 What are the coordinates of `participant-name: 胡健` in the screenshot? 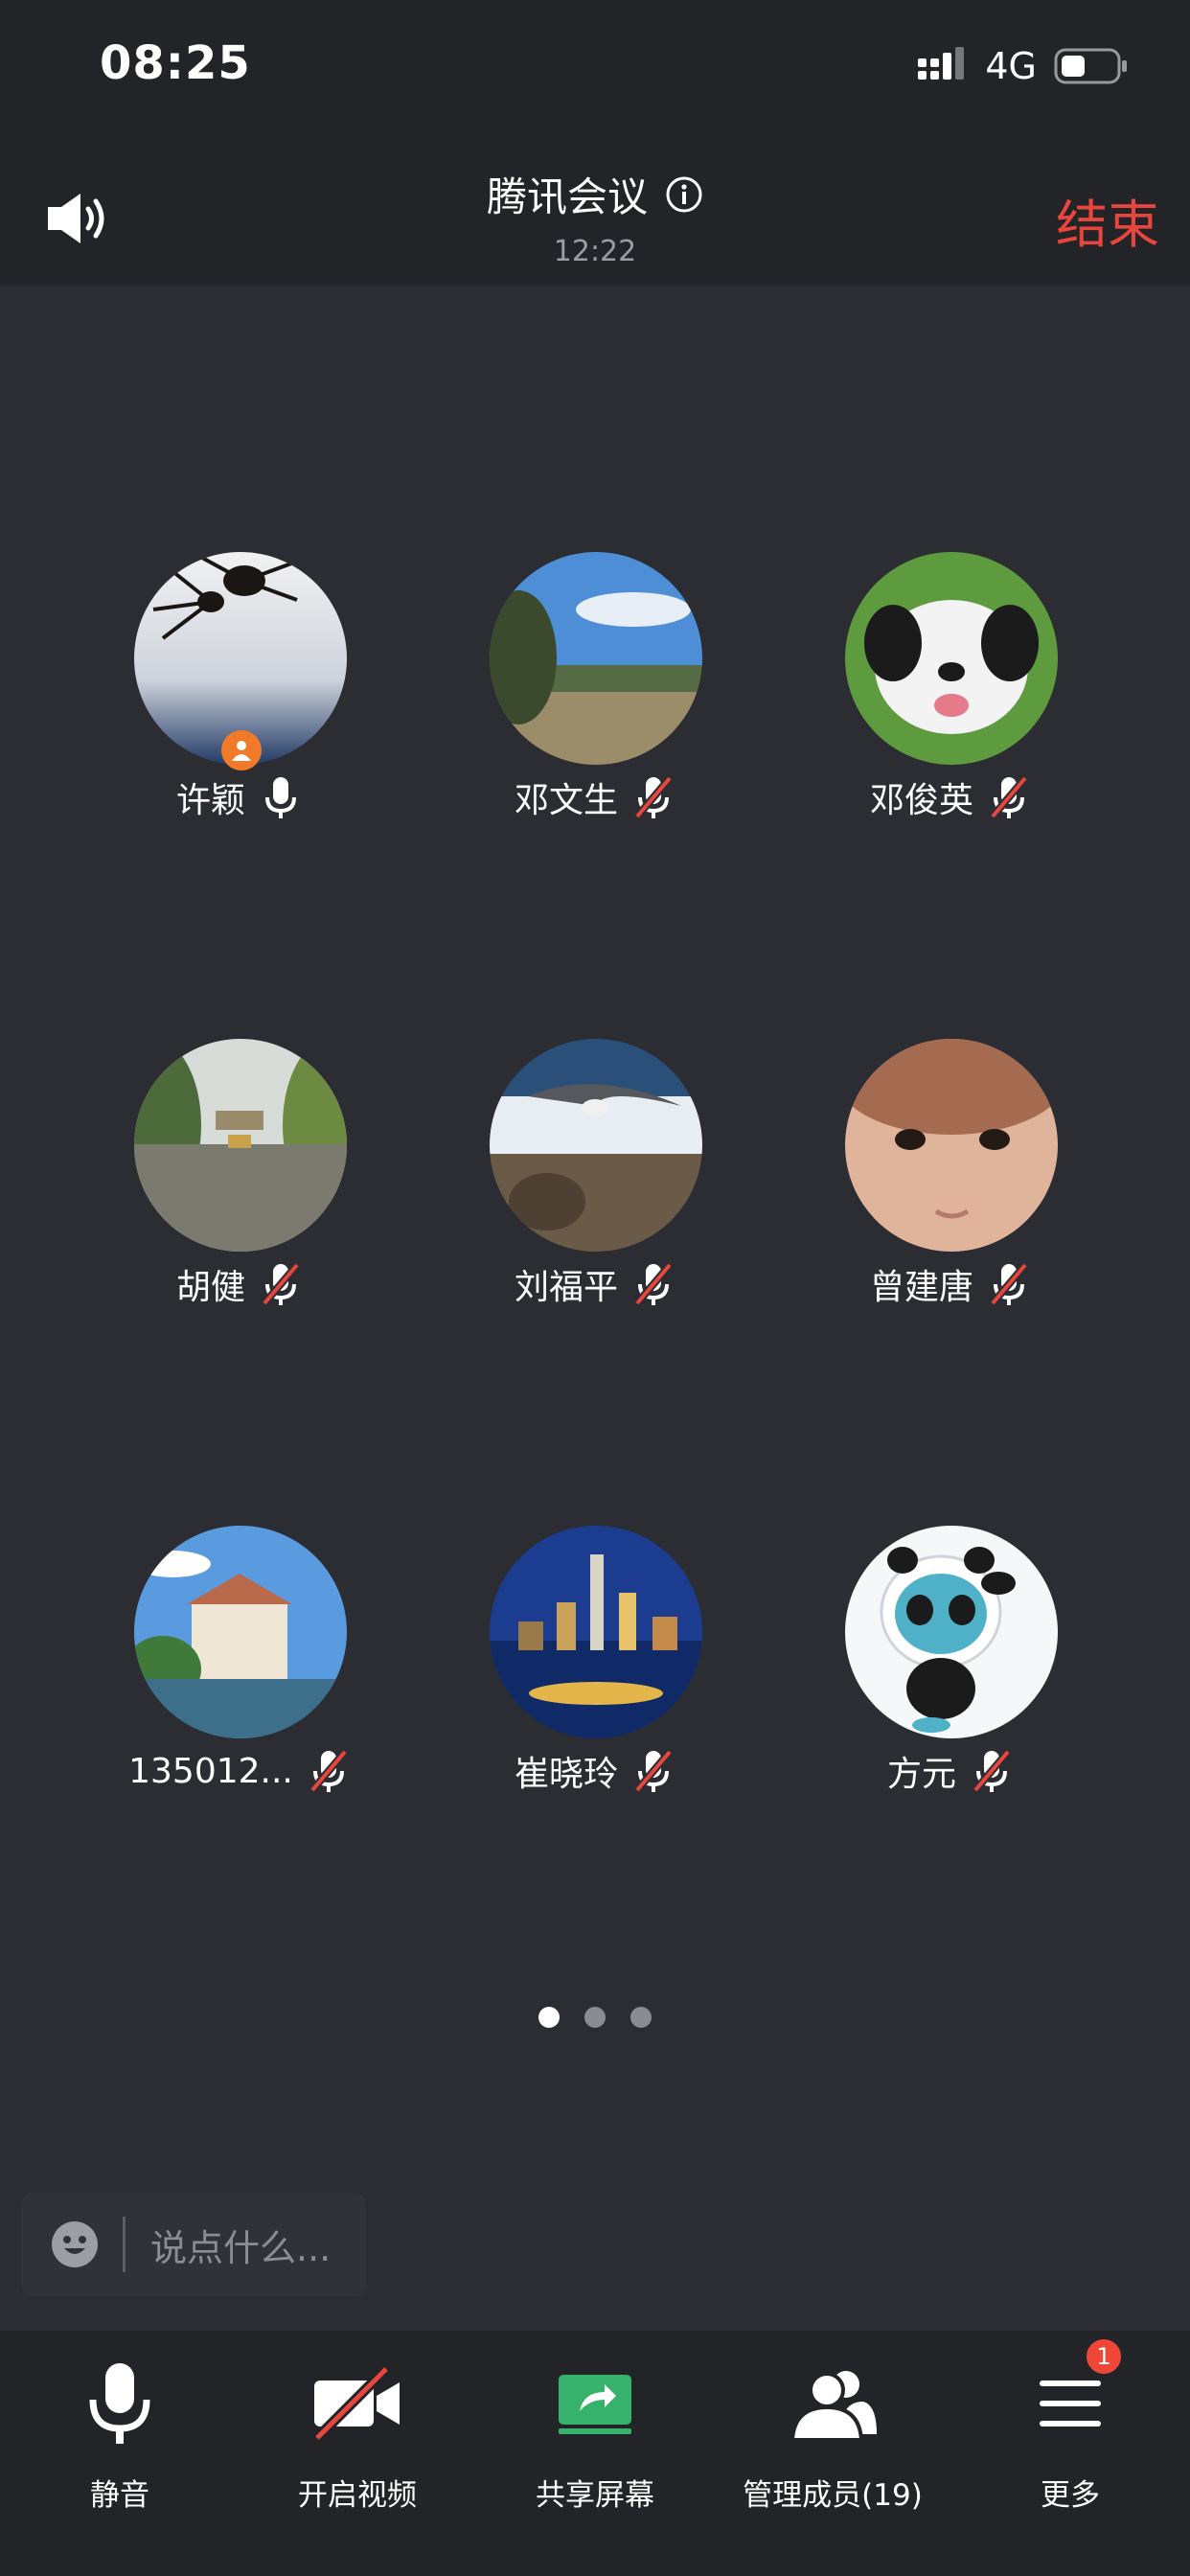 It's located at (210, 1287).